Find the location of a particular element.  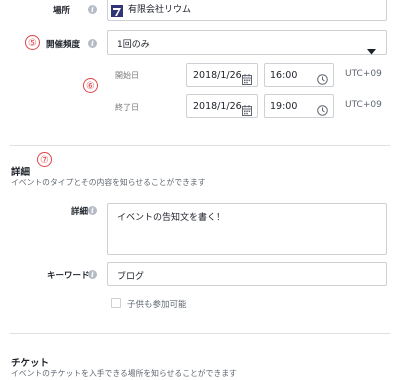

keyword-value: ブログ is located at coordinates (131, 277).